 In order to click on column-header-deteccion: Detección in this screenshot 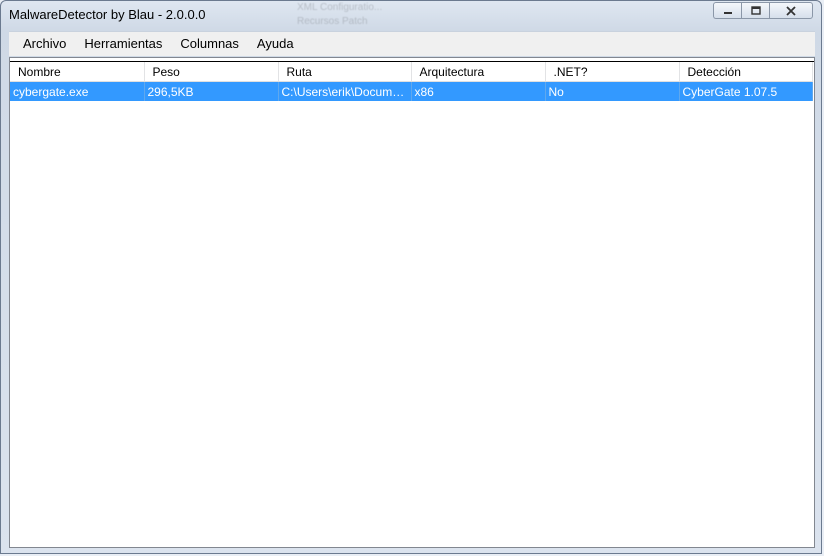, I will do `click(746, 72)`.